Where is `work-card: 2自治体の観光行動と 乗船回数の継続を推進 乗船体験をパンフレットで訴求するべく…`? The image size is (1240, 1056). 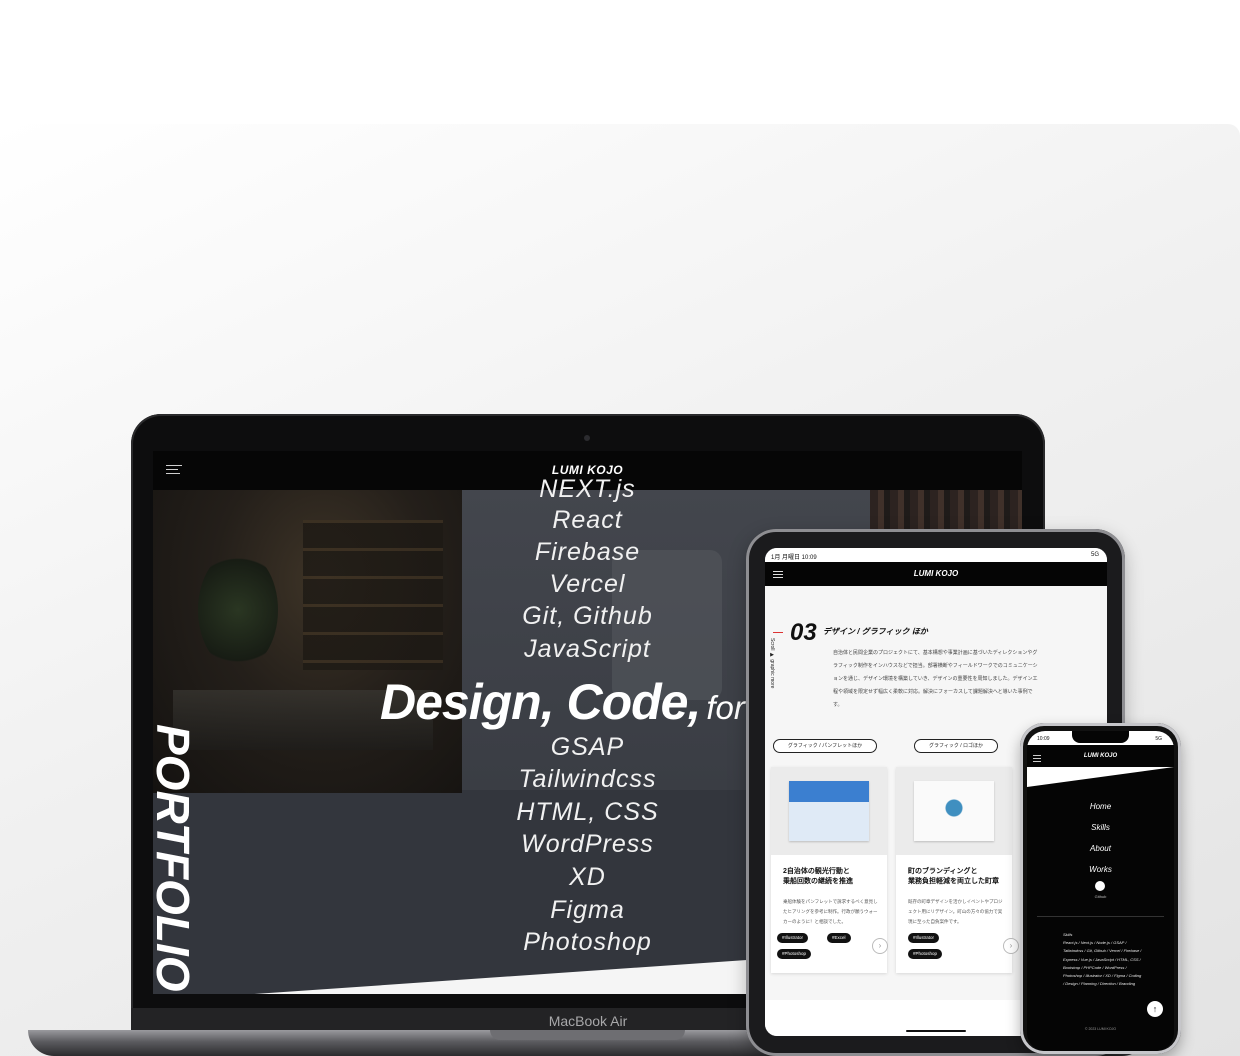 work-card: 2自治体の観光行動と 乗船回数の継続を推進 乗船体験をパンフレットで訴求するべく… is located at coordinates (829, 870).